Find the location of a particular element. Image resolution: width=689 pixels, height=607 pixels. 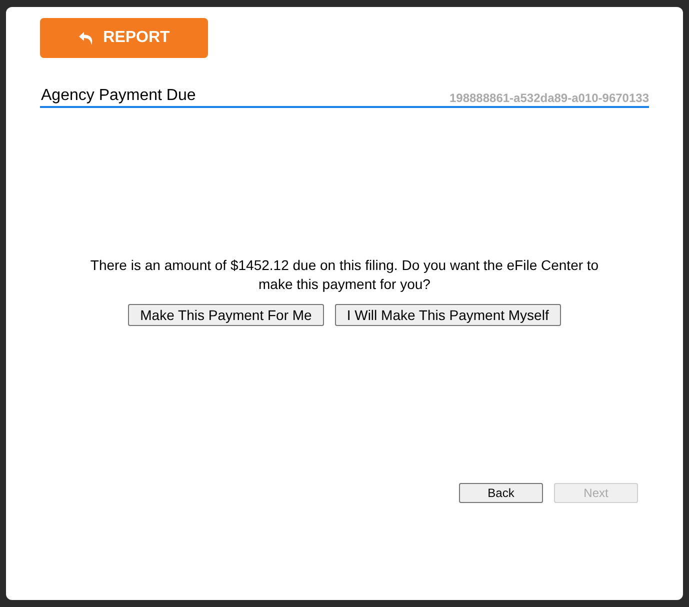

nav-button: Back is located at coordinates (501, 493).